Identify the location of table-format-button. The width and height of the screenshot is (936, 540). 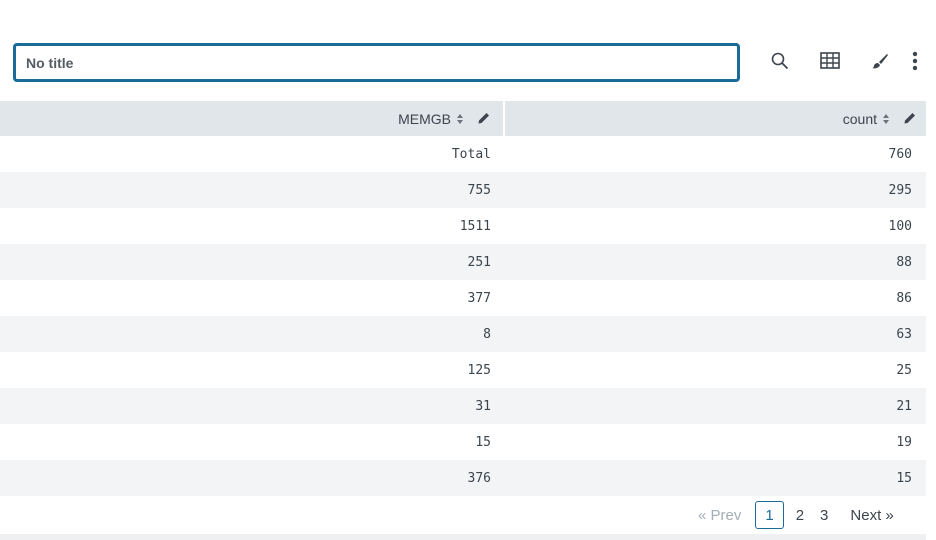
(830, 61).